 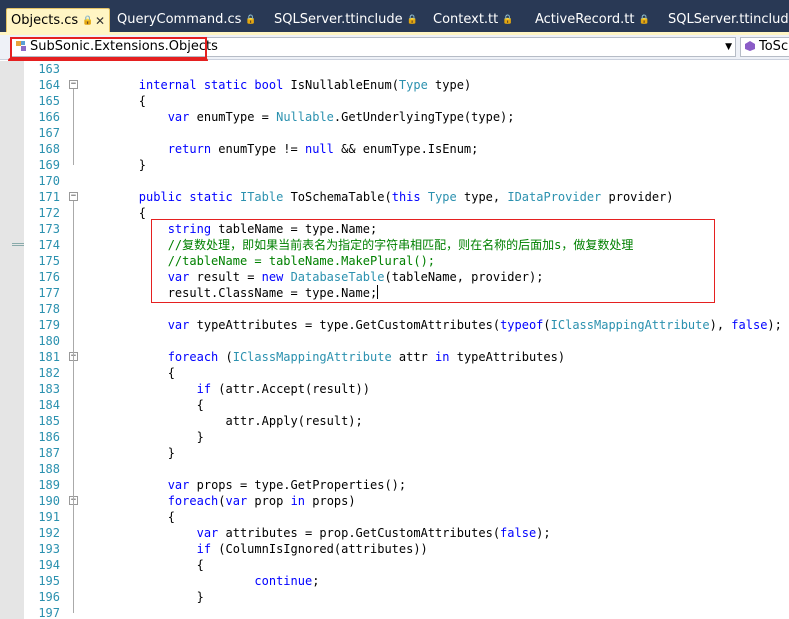 What do you see at coordinates (49, 469) in the screenshot?
I see `line-number: 188` at bounding box center [49, 469].